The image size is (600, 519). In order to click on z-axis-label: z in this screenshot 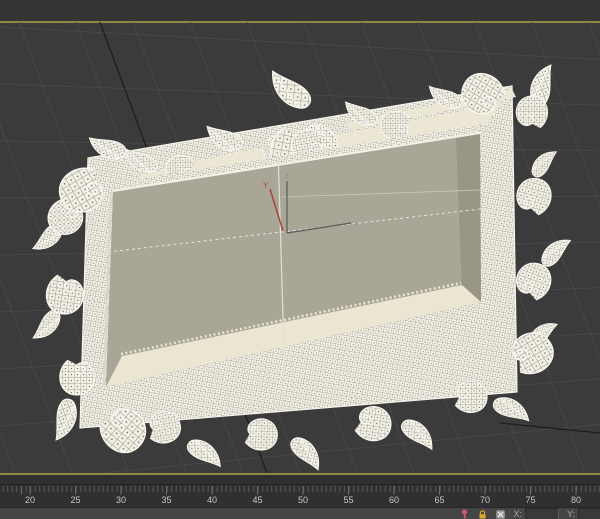, I will do `click(287, 176)`.